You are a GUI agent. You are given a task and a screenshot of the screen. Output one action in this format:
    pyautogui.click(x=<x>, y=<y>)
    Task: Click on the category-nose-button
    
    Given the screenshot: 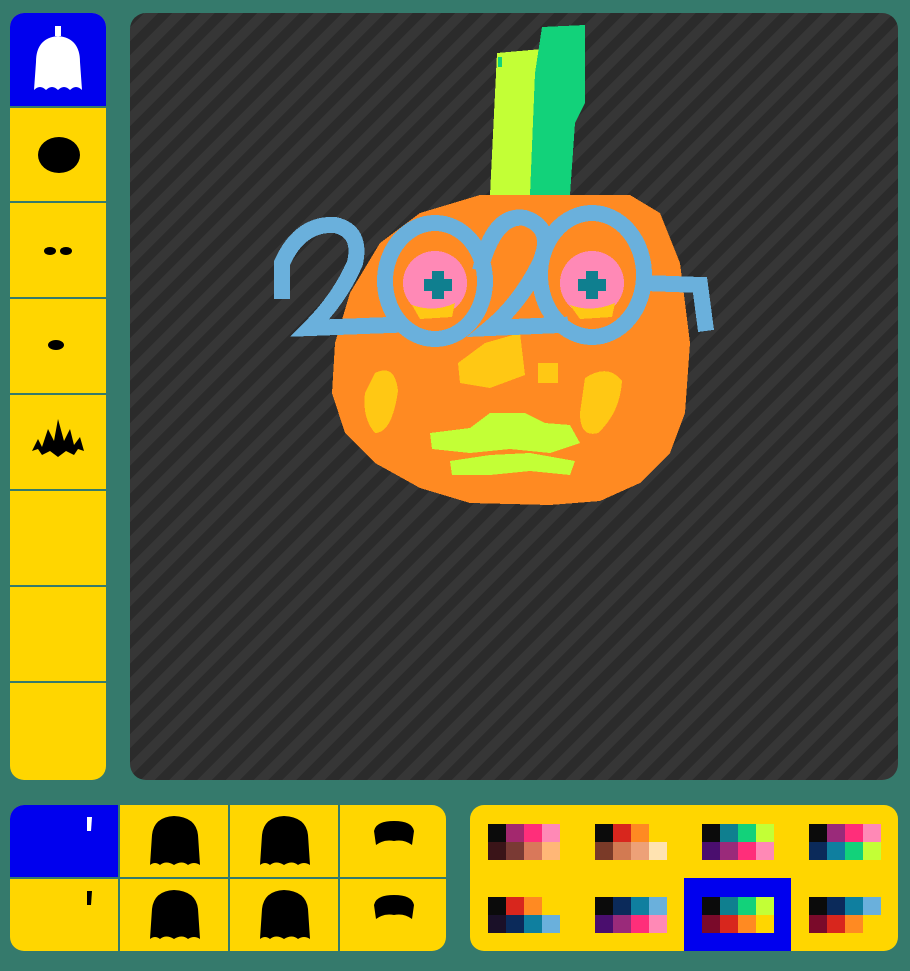 What is the action you would take?
    pyautogui.click(x=58, y=251)
    